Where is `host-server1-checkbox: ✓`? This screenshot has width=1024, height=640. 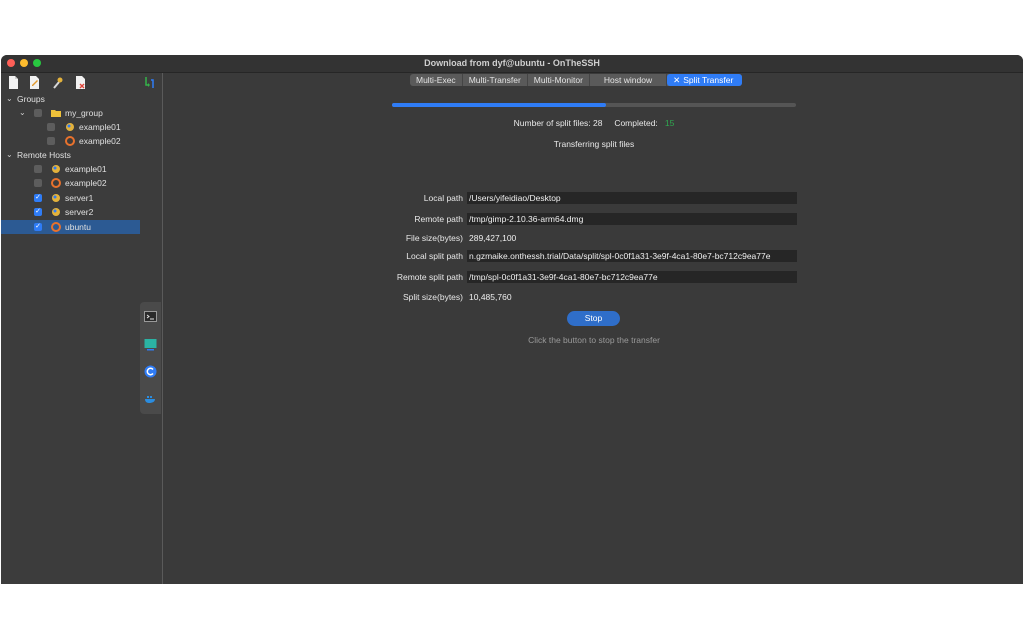
host-server1-checkbox: ✓ is located at coordinates (38, 198).